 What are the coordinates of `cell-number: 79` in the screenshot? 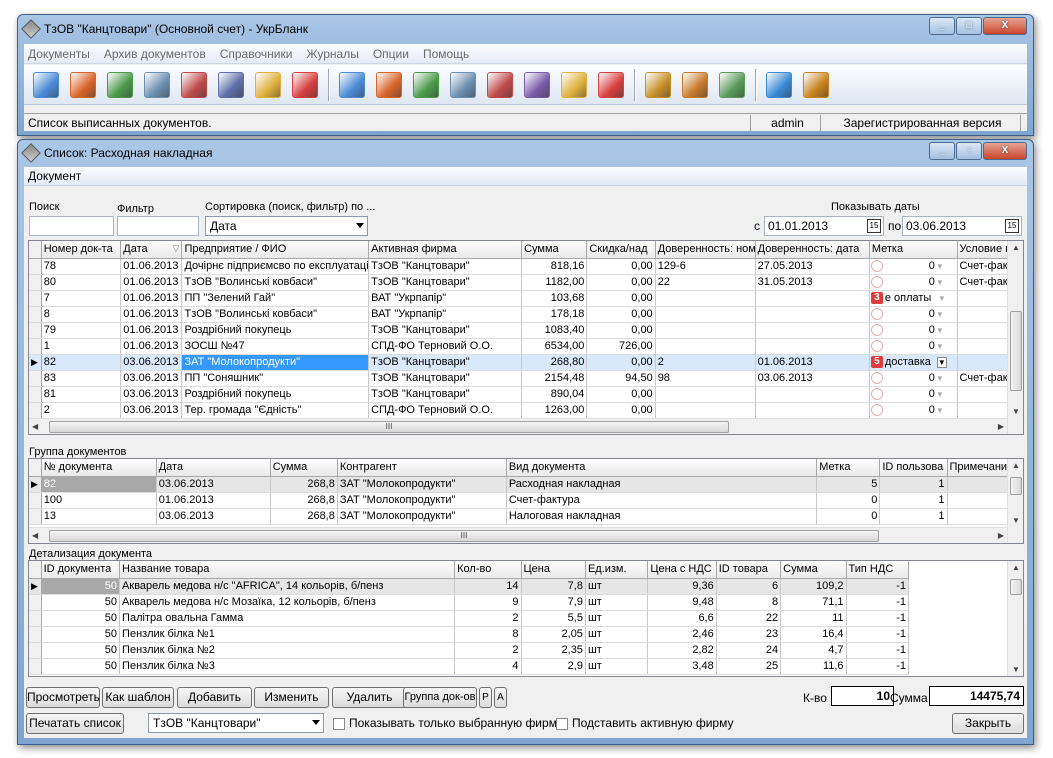 It's located at (81, 330).